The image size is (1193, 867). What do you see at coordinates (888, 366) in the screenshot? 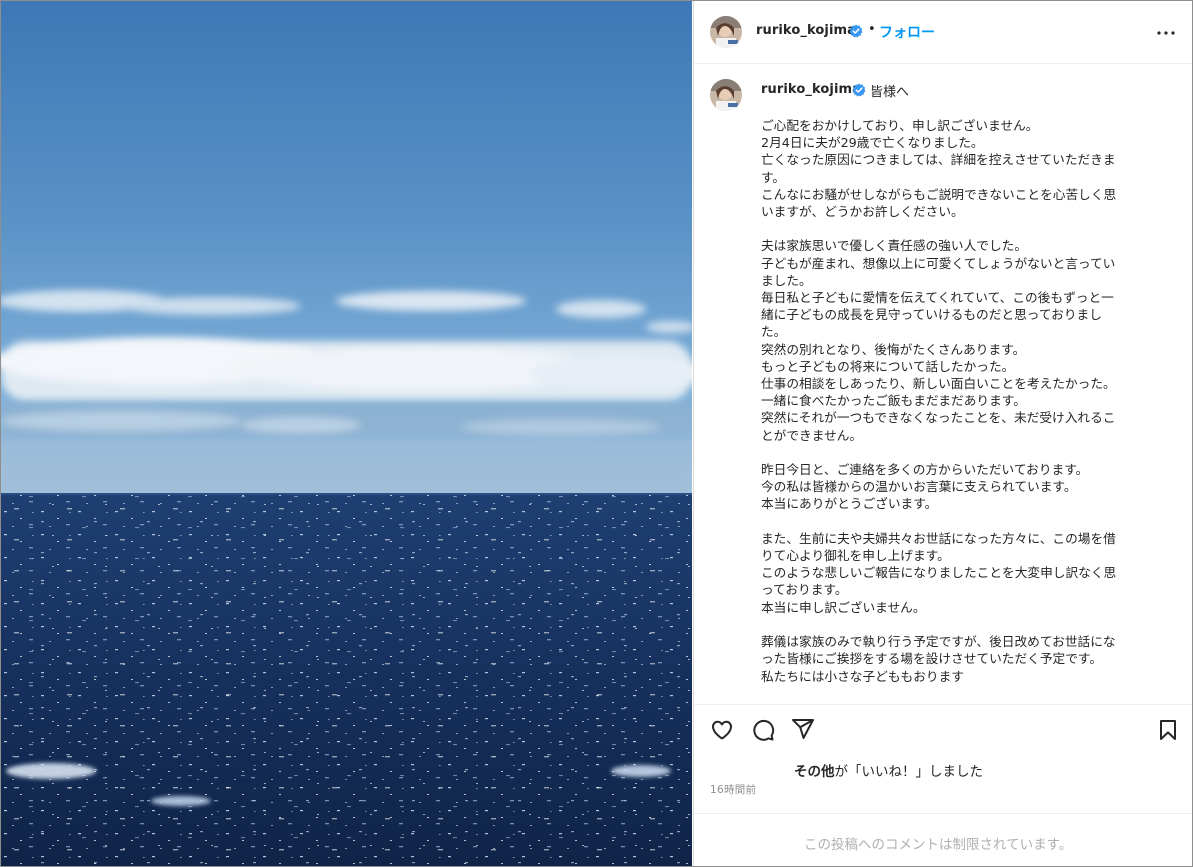
I see `caption-line: もっと子どもの将来について話したかった。` at bounding box center [888, 366].